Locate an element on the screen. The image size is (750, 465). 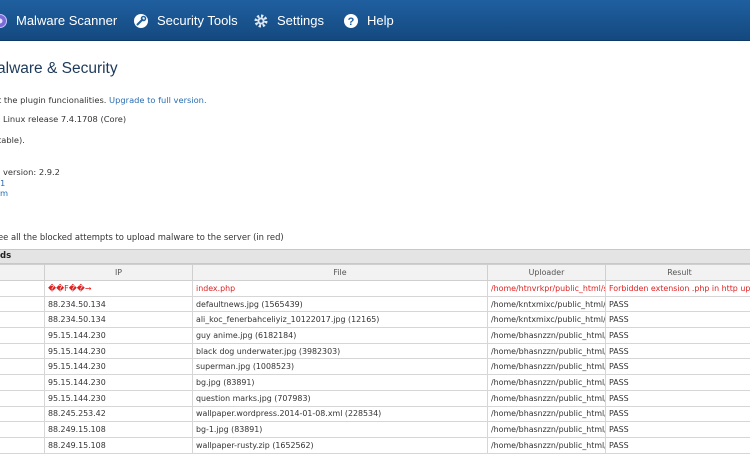
file-cell: black dog underwater.jpg (3982303) is located at coordinates (340, 351).